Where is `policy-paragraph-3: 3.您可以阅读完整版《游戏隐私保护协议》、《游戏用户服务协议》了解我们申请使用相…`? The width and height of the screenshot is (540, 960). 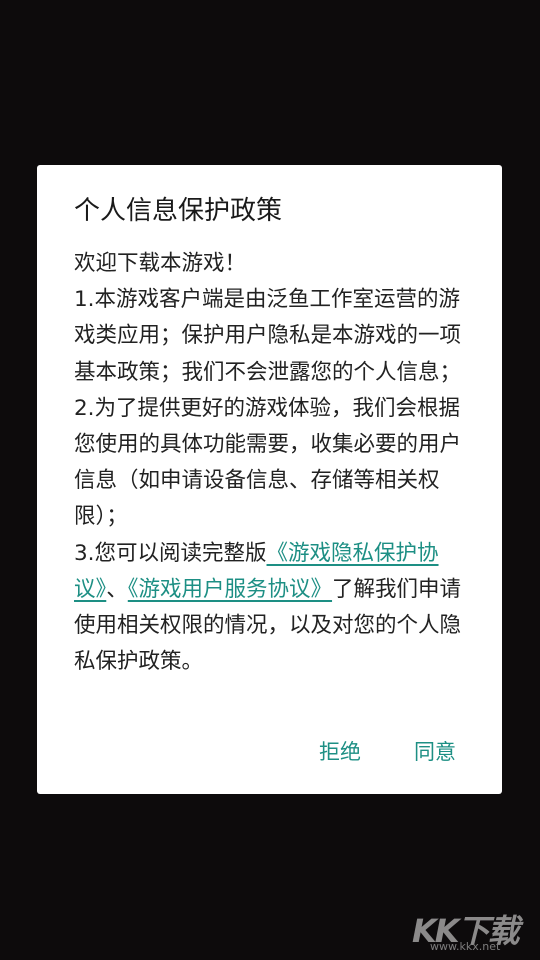 policy-paragraph-3: 3.您可以阅读完整版《游戏隐私保护协议》、《游戏用户服务协议》了解我们申请使用相… is located at coordinates (270, 608).